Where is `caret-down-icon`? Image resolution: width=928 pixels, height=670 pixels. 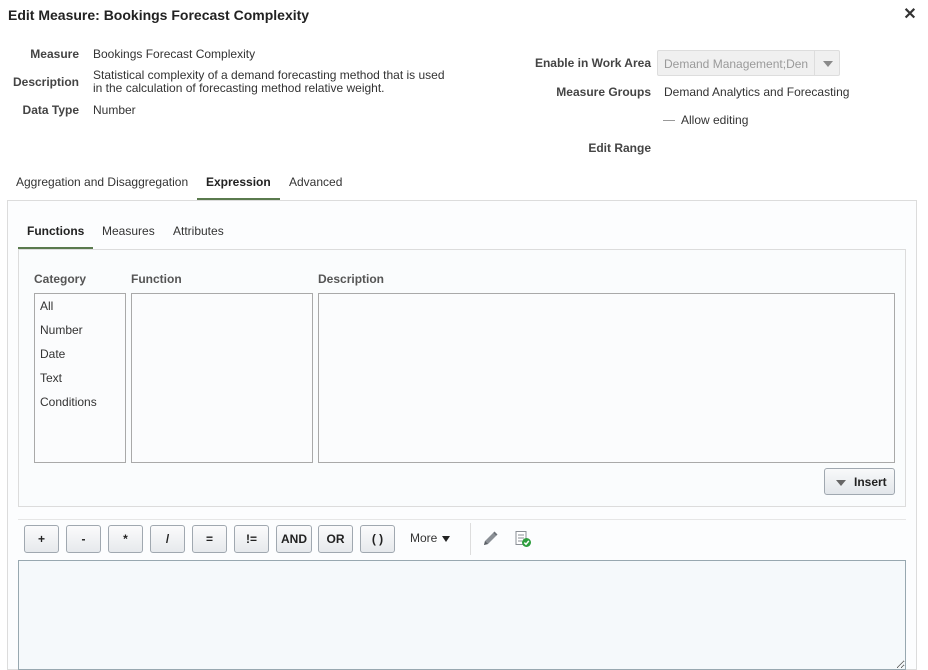
caret-down-icon is located at coordinates (446, 538).